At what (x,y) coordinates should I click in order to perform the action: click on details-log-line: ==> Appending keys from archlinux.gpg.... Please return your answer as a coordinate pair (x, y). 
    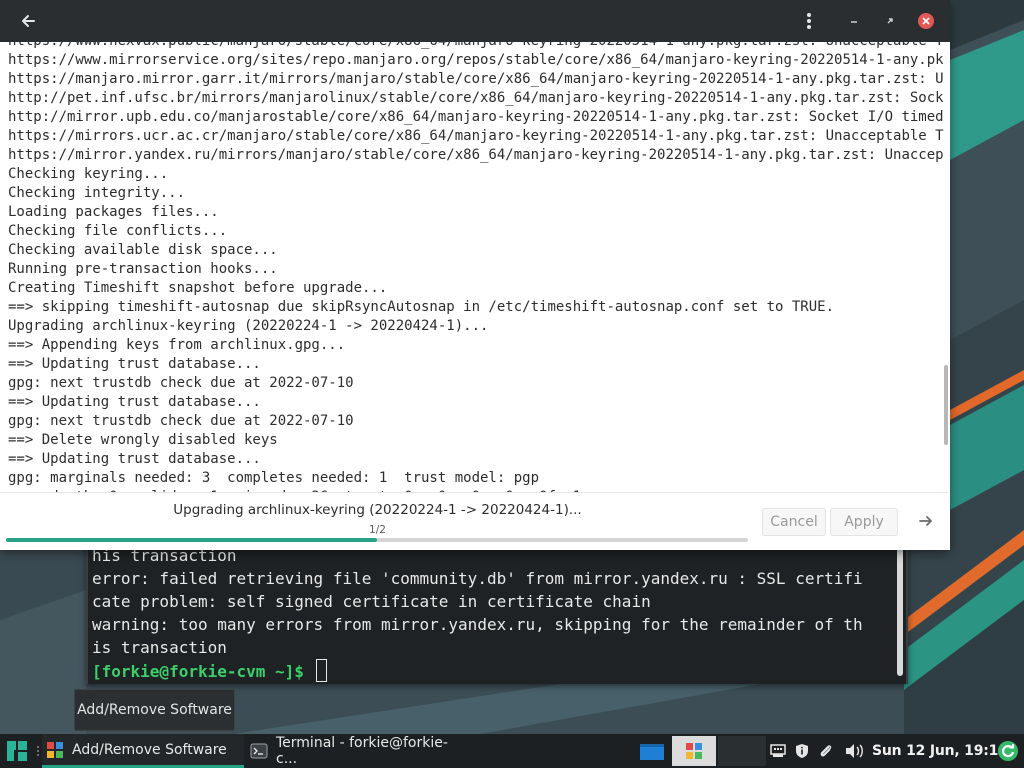
    Looking at the image, I should click on (177, 345).